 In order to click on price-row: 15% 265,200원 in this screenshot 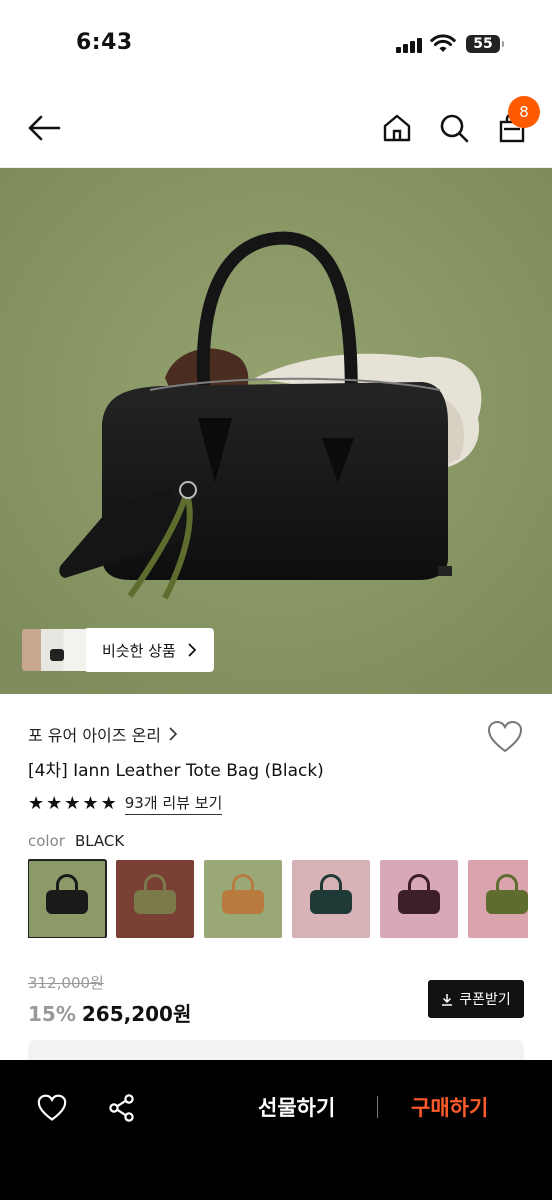, I will do `click(109, 1012)`.